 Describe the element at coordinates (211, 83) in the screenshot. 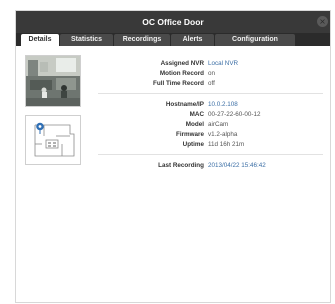

I see `full-time-record-value: off` at that location.